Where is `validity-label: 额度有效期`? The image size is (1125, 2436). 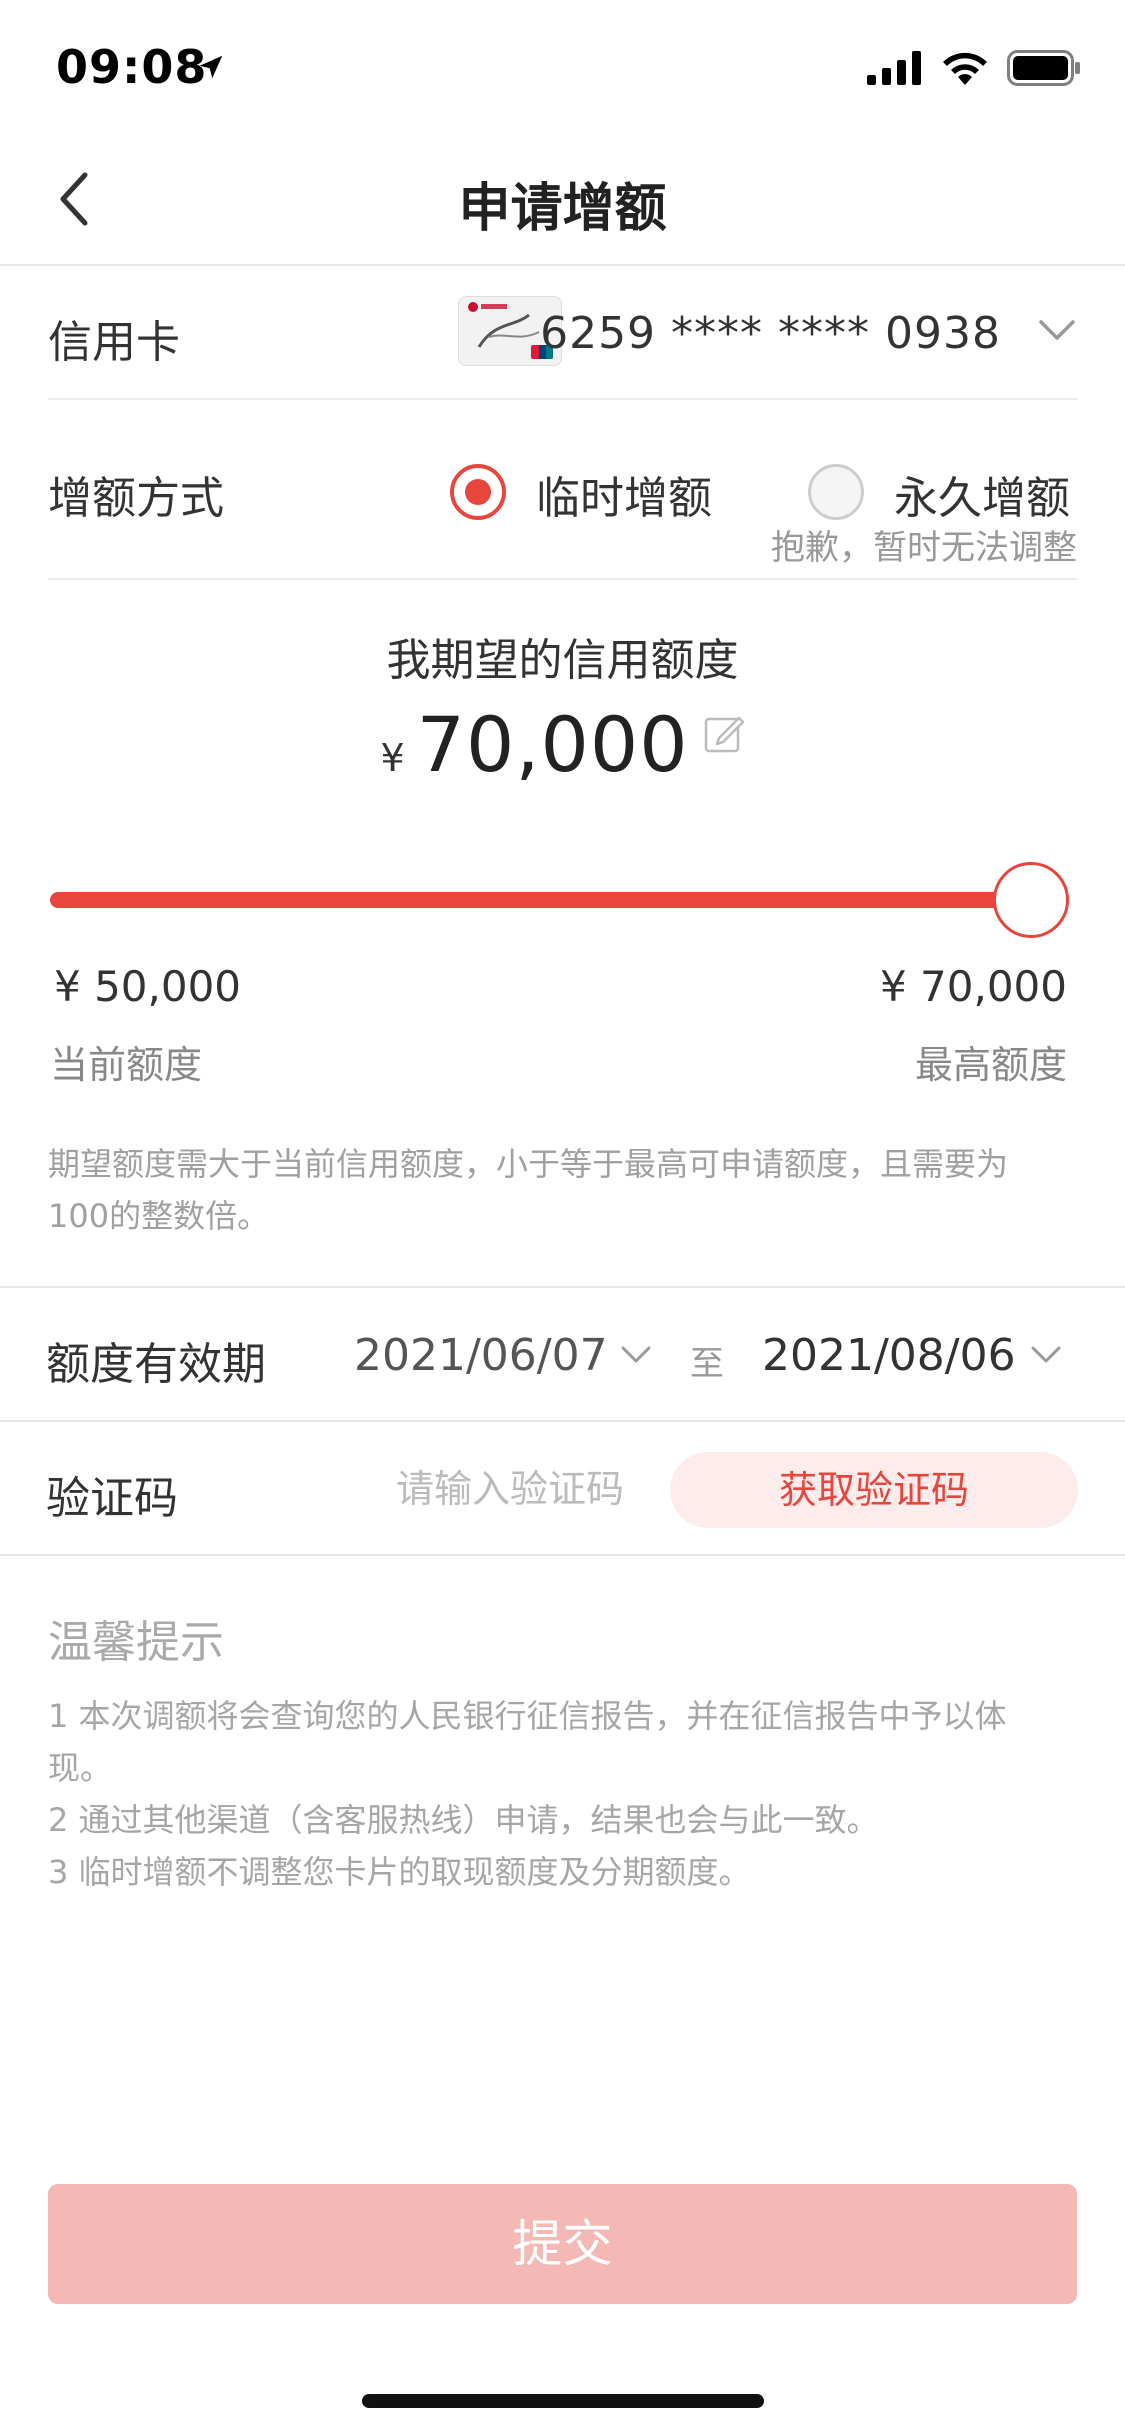
validity-label: 额度有效期 is located at coordinates (156, 1364).